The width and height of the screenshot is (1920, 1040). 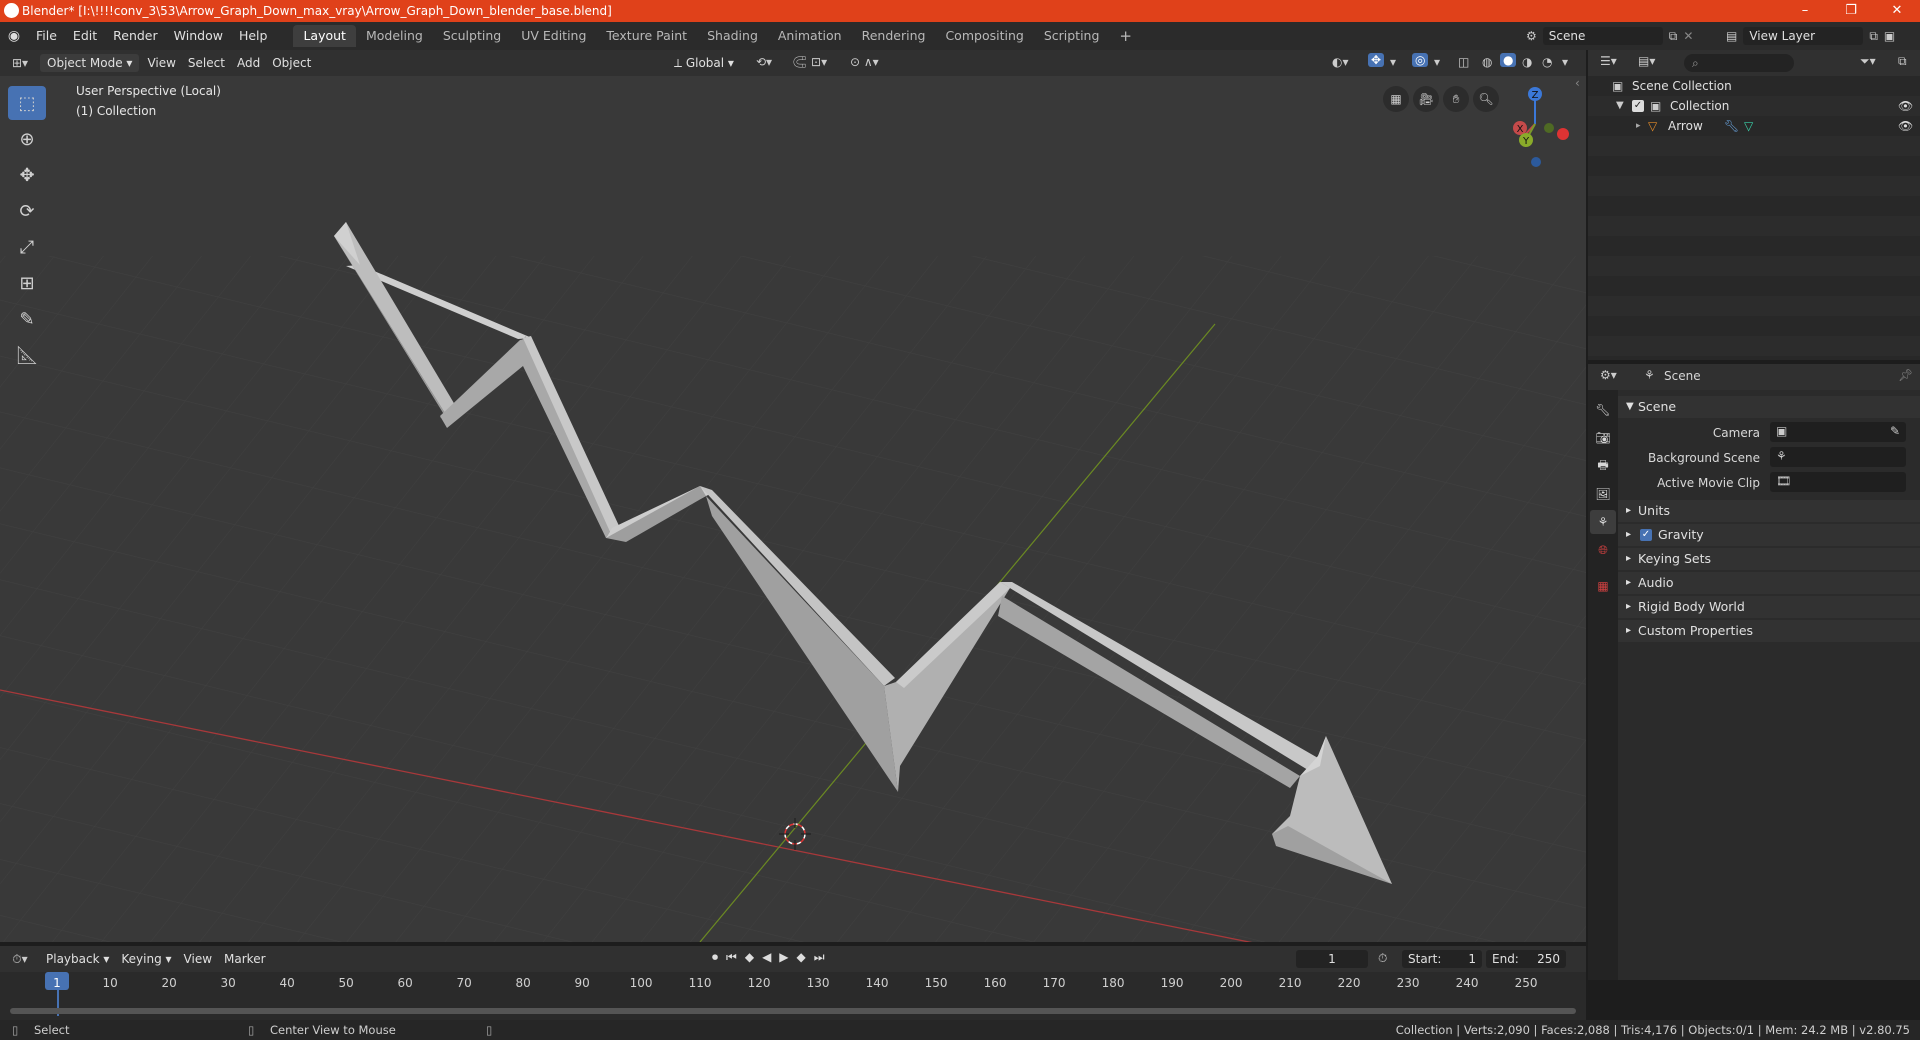 I want to click on rotate-icon: ⟳, so click(x=27, y=211).